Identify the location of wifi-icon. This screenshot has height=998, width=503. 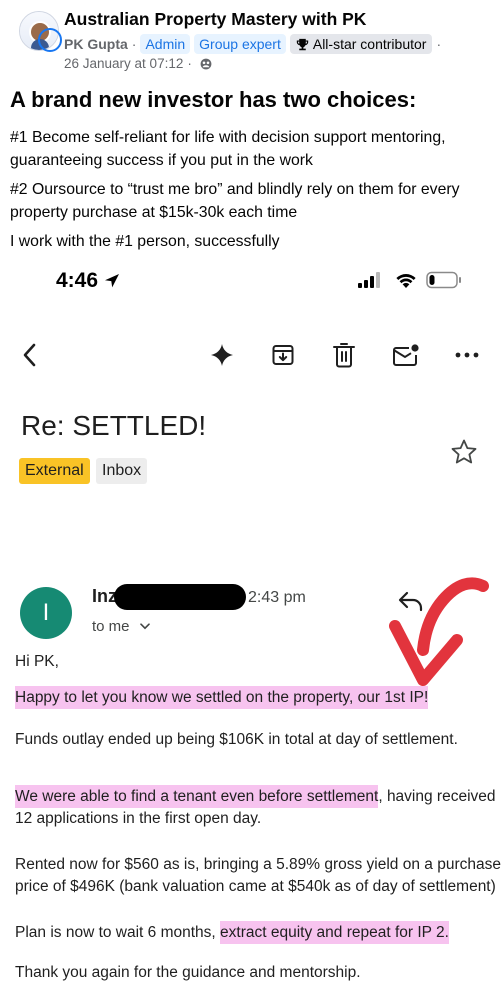
(406, 281).